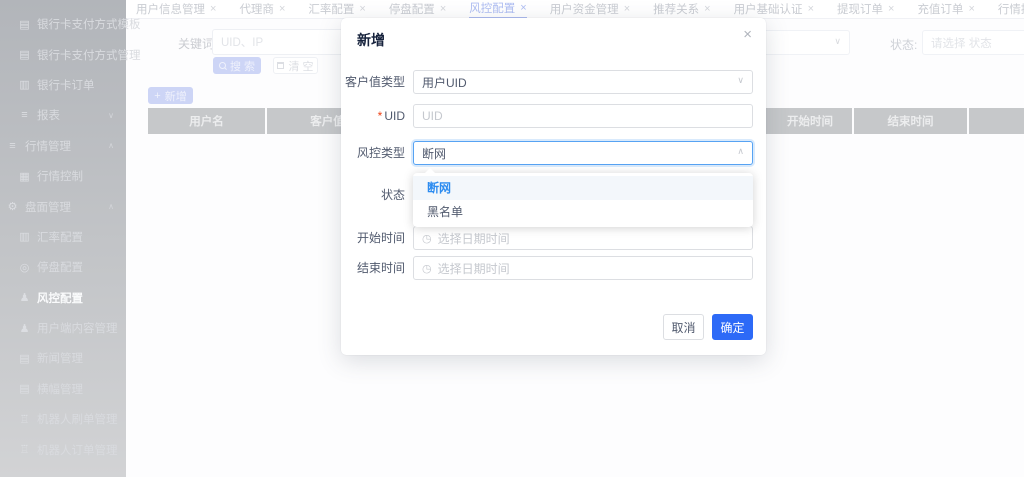 The height and width of the screenshot is (477, 1024). Describe the element at coordinates (575, 116) in the screenshot. I see `uid-input` at that location.